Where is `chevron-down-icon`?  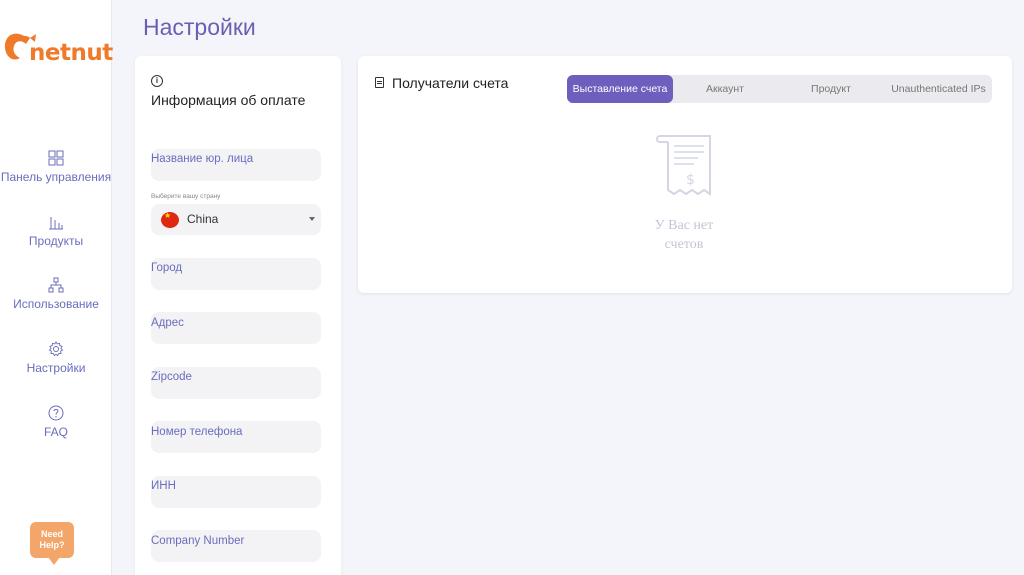 chevron-down-icon is located at coordinates (312, 219).